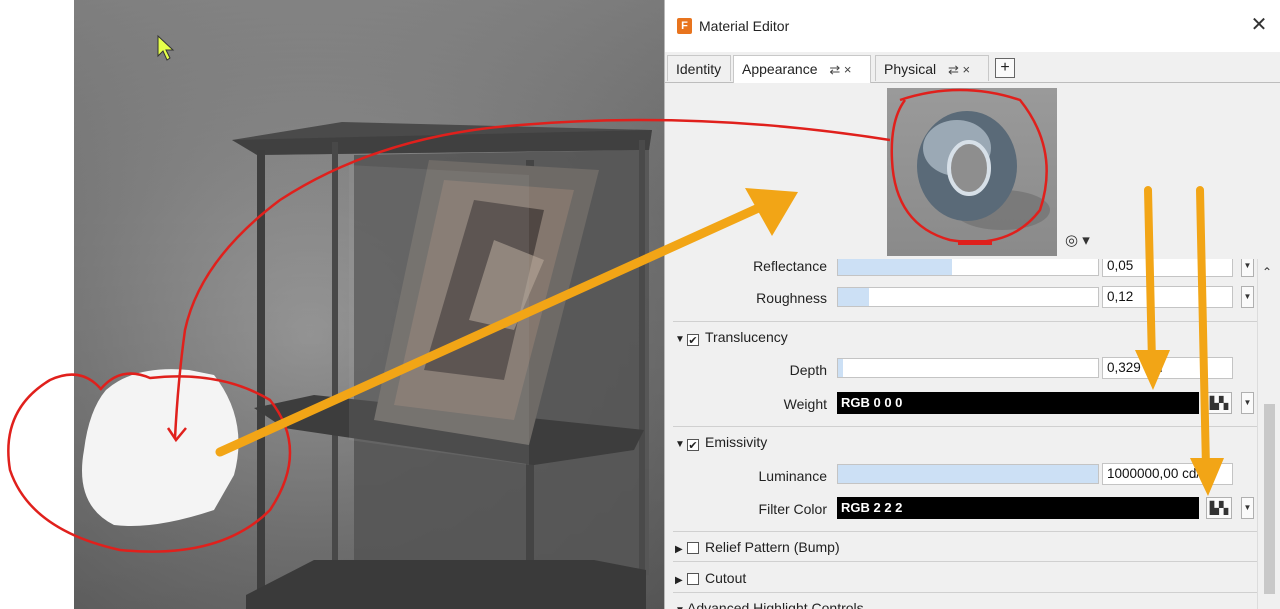  I want to click on tab-identity-label: Identity, so click(699, 69).